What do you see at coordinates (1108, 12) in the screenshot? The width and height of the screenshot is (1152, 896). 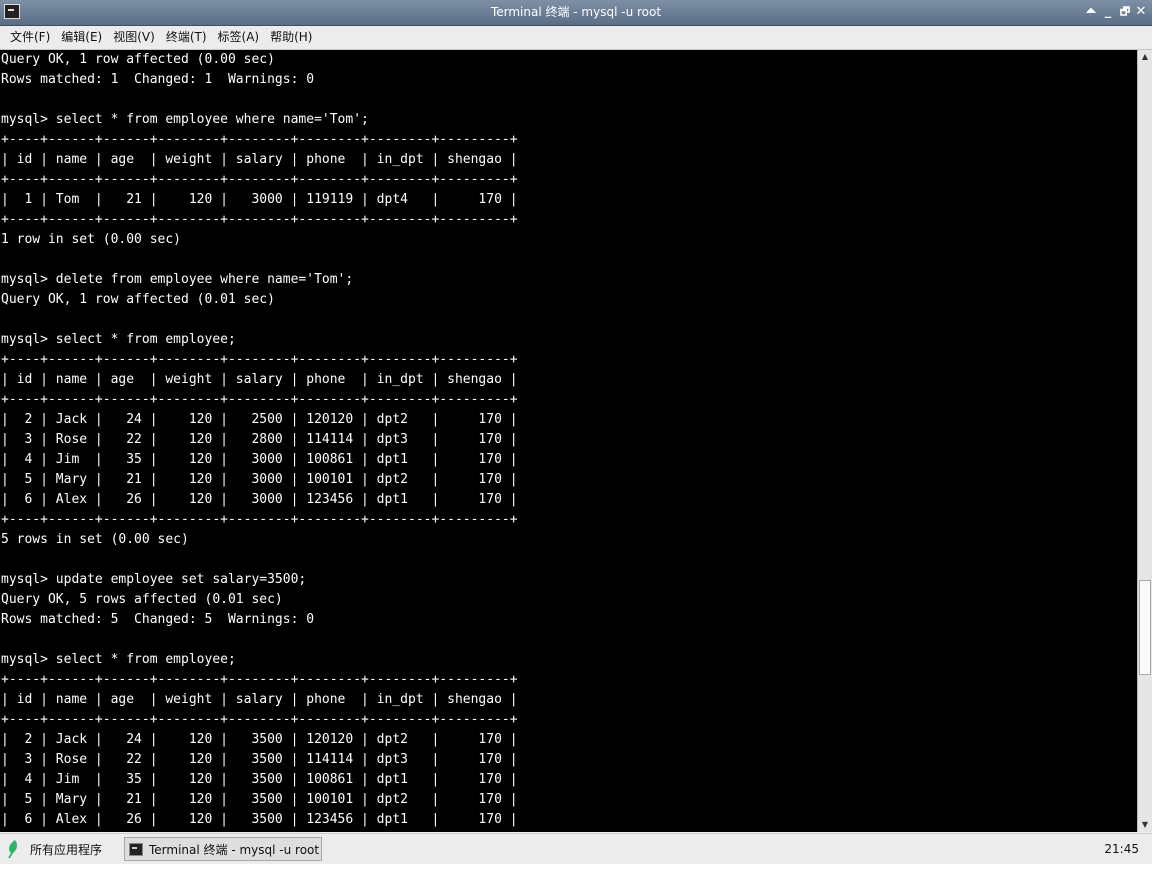 I see `minimize-icon: _` at bounding box center [1108, 12].